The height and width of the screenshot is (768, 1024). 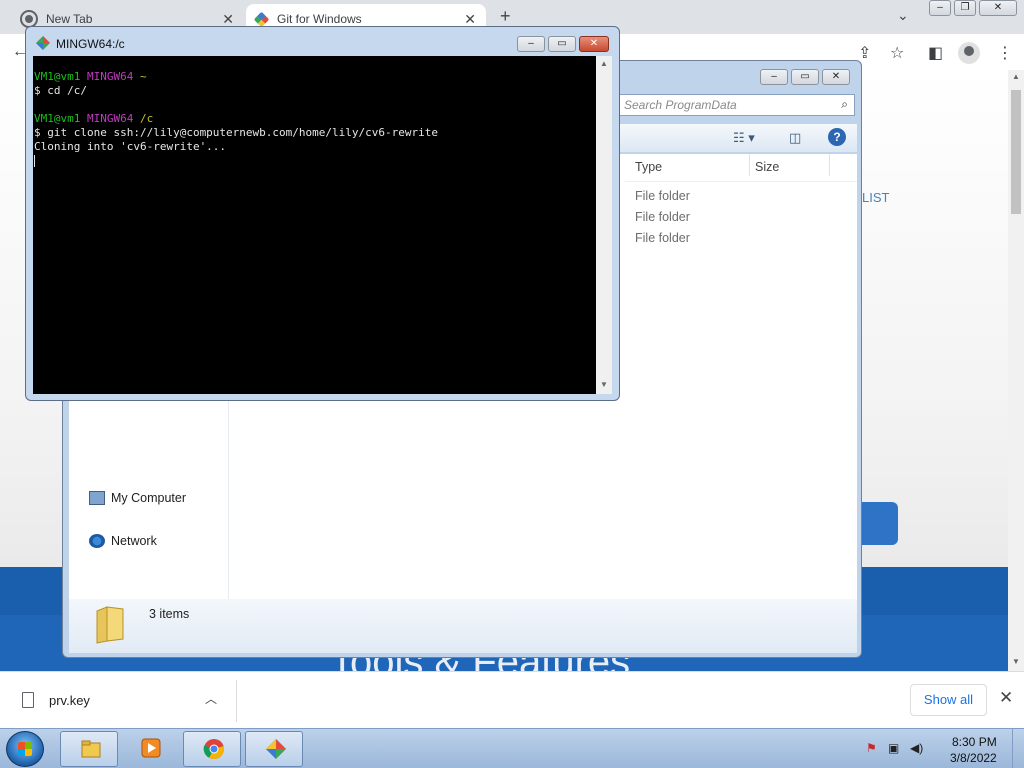 I want to click on taskbar: ⚑ ▣ ◀) 8:30 PM 3/8/2022, so click(x=512, y=748).